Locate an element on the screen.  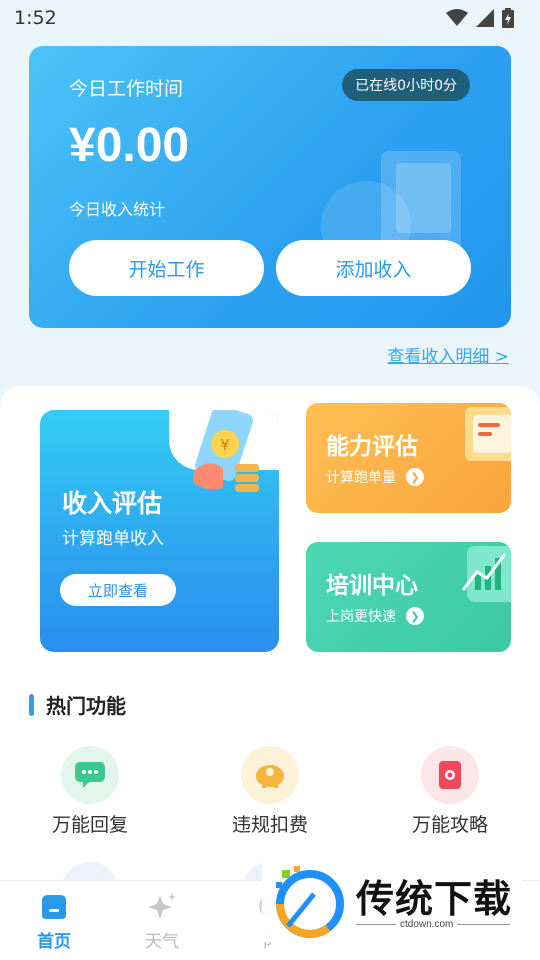
chat-bubble-icon is located at coordinates (90, 775).